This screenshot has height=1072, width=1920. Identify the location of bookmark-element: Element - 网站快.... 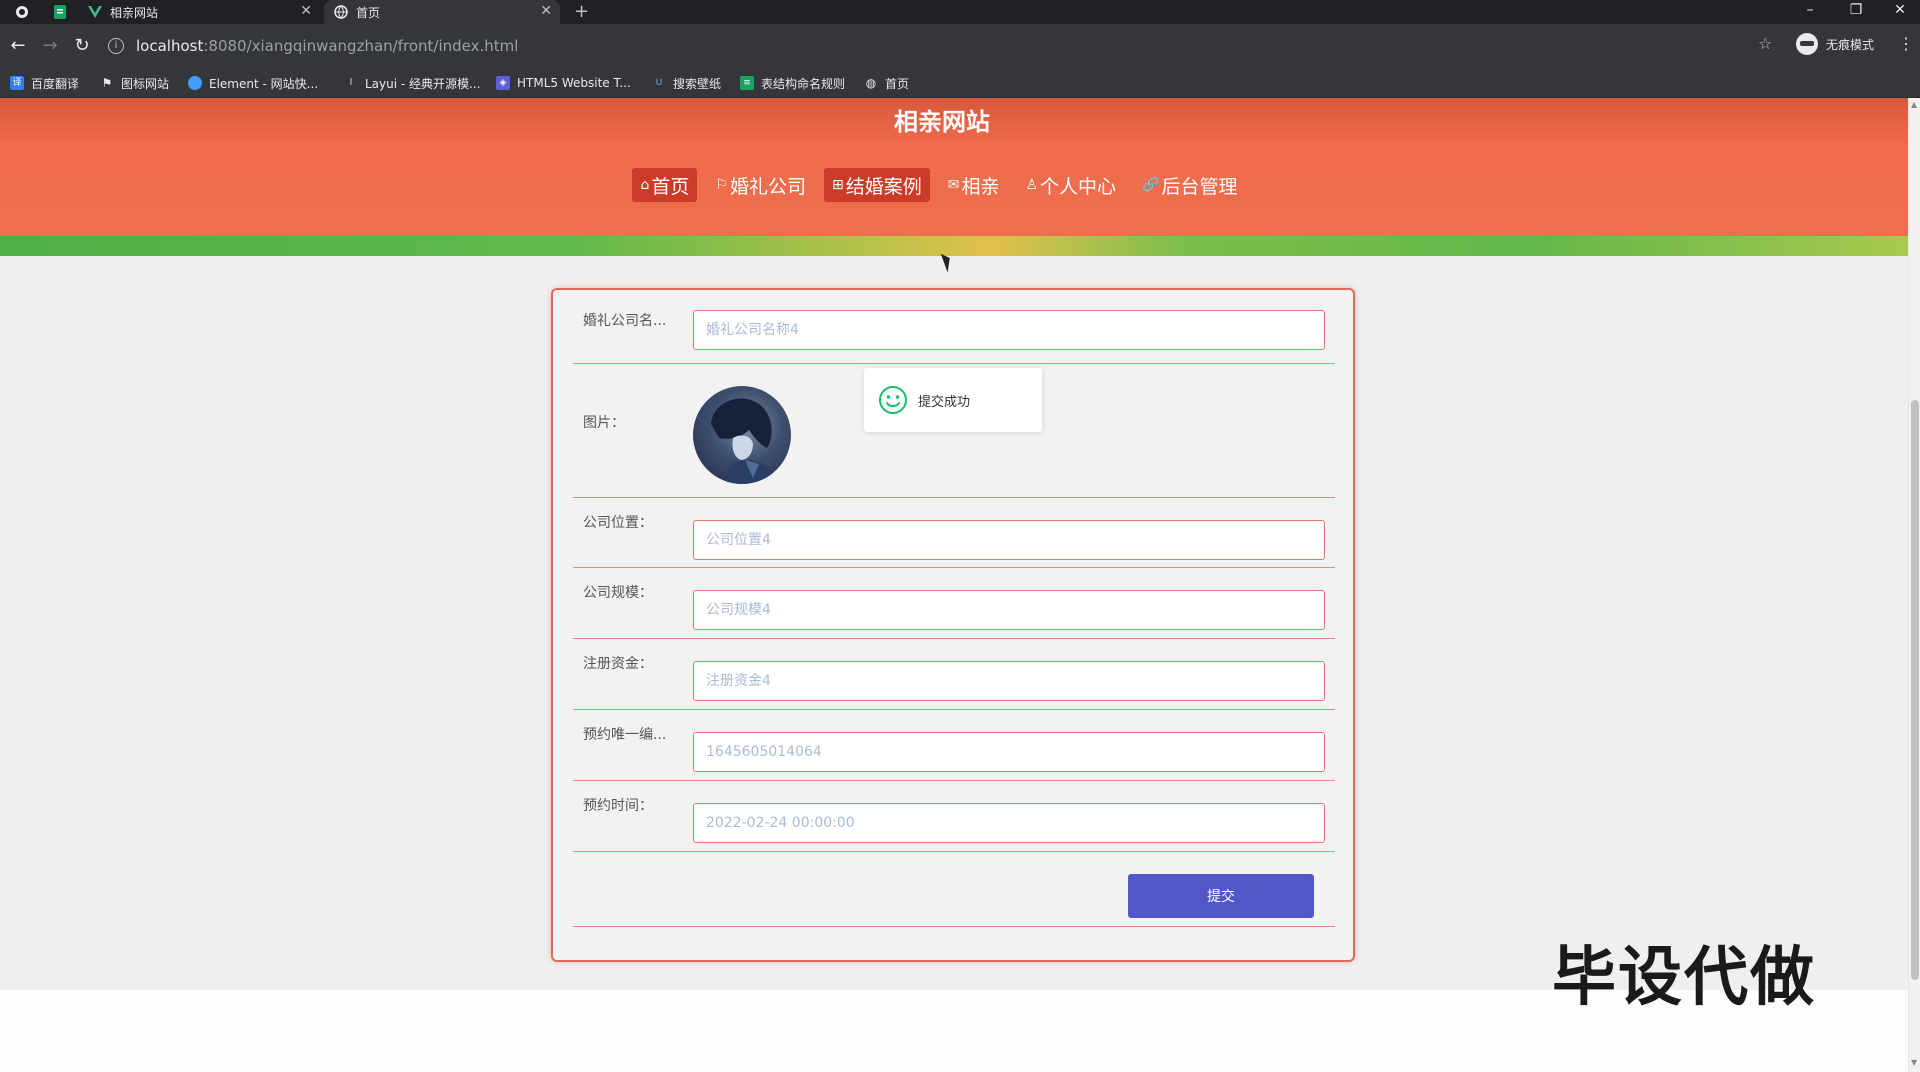
(253, 83).